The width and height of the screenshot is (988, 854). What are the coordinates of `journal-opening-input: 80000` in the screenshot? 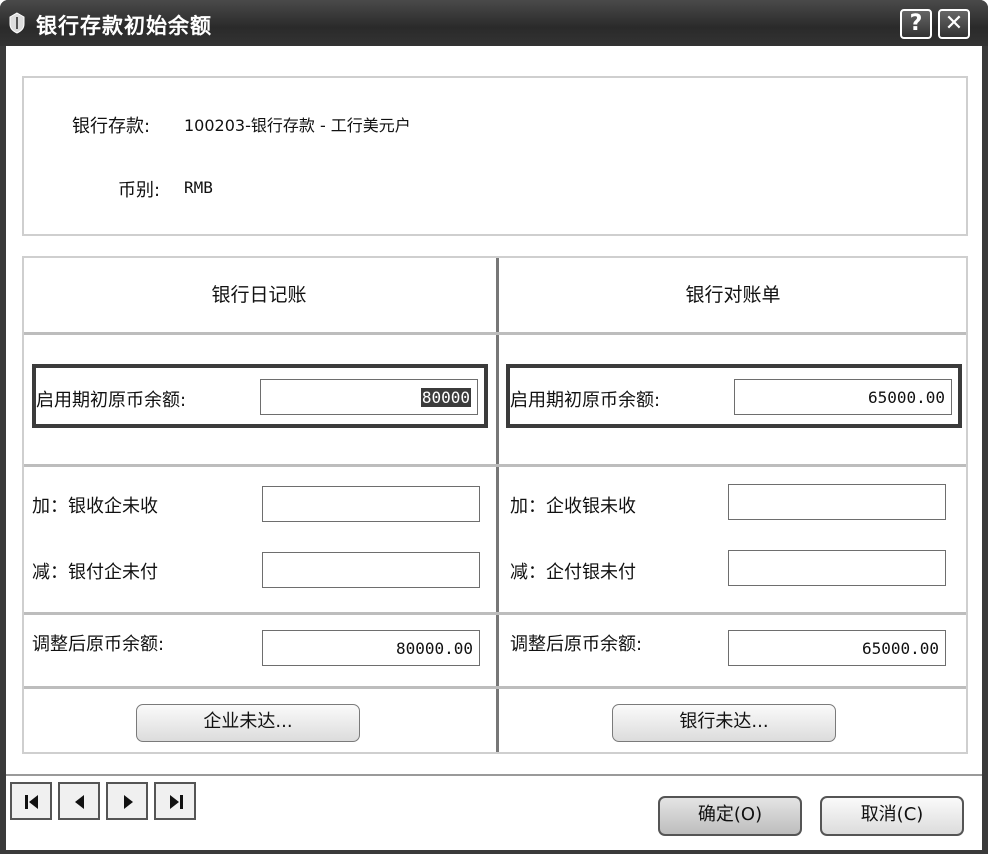 It's located at (369, 397).